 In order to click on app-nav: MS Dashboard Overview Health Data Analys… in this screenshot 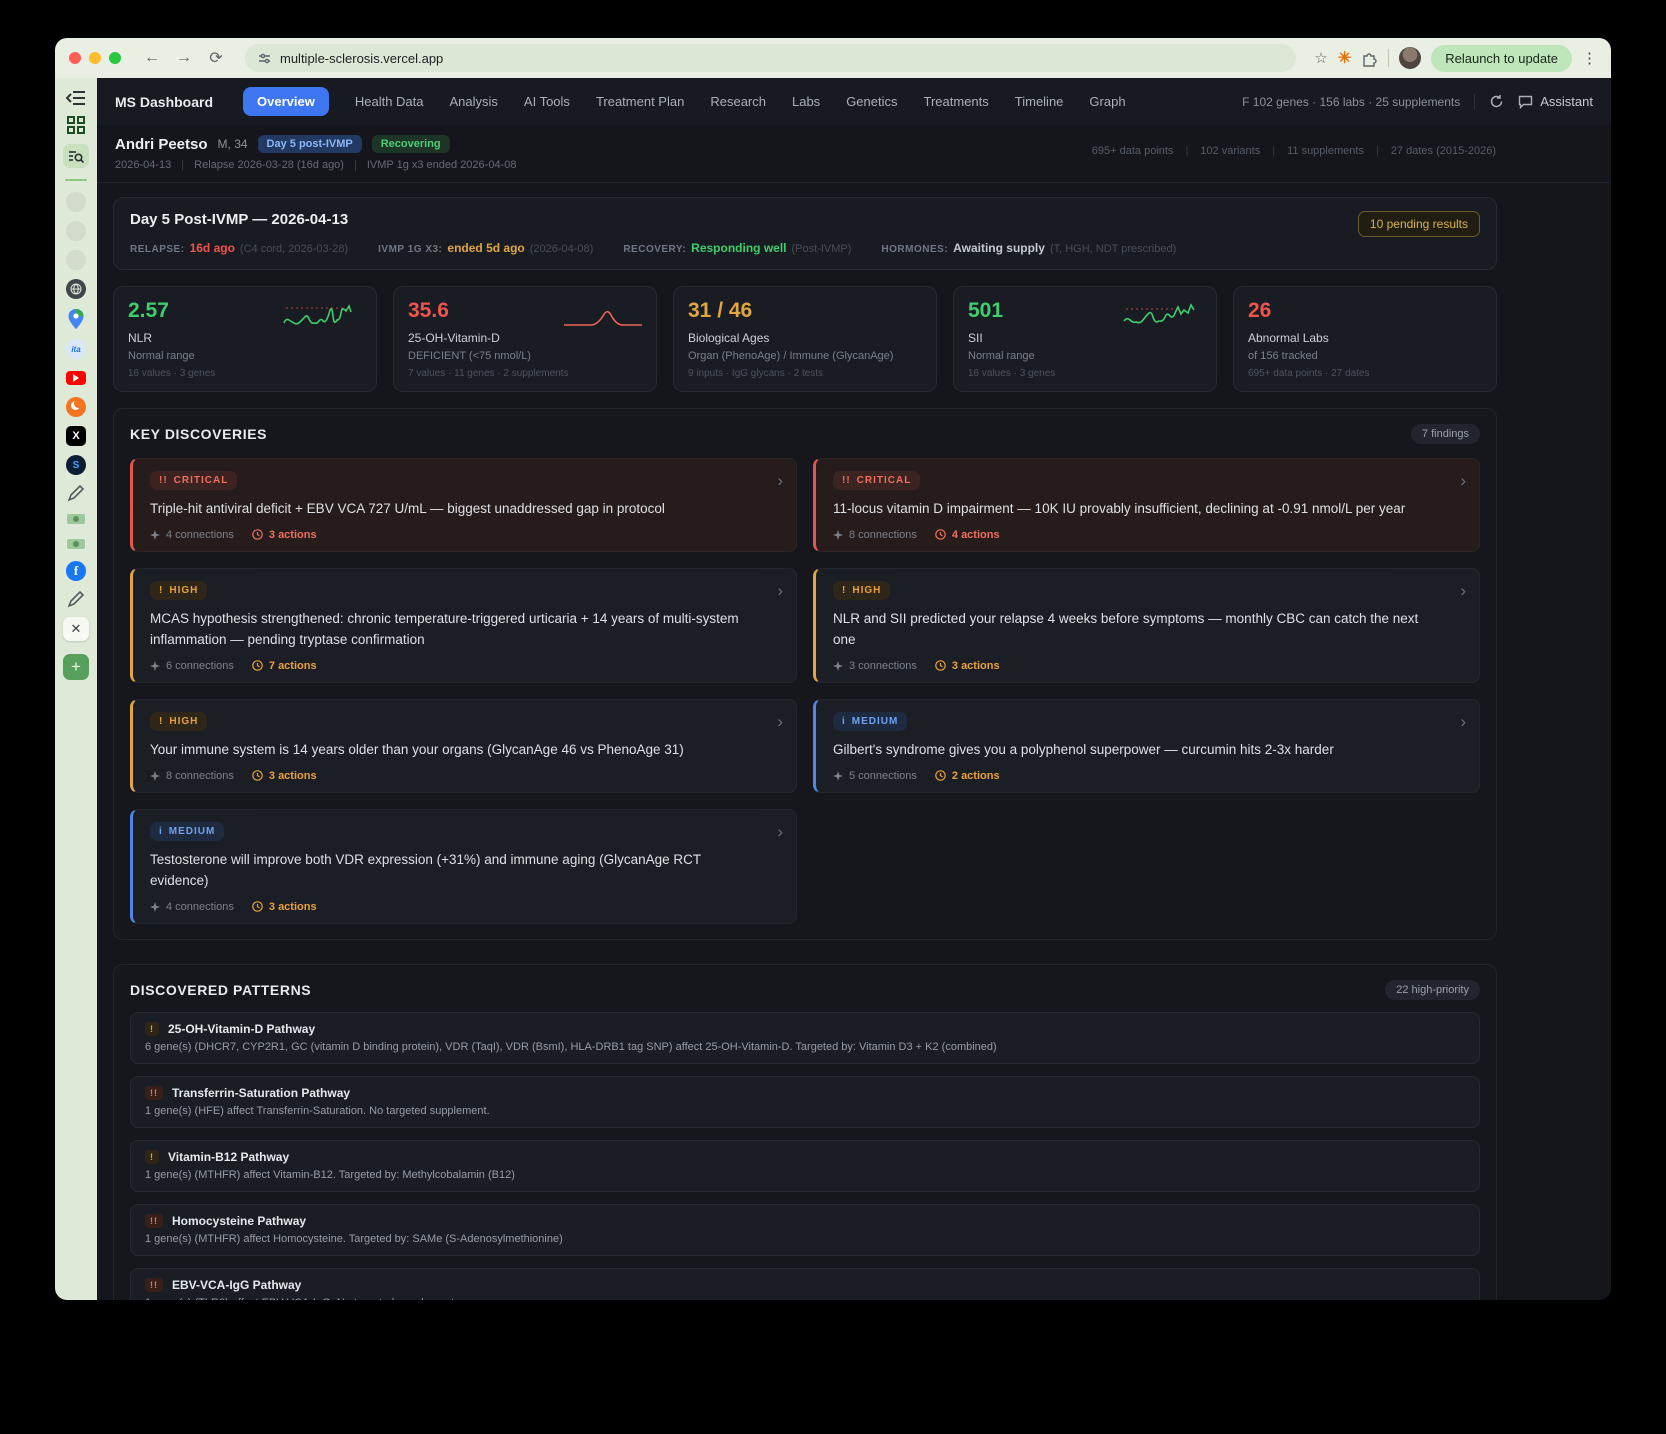, I will do `click(854, 101)`.